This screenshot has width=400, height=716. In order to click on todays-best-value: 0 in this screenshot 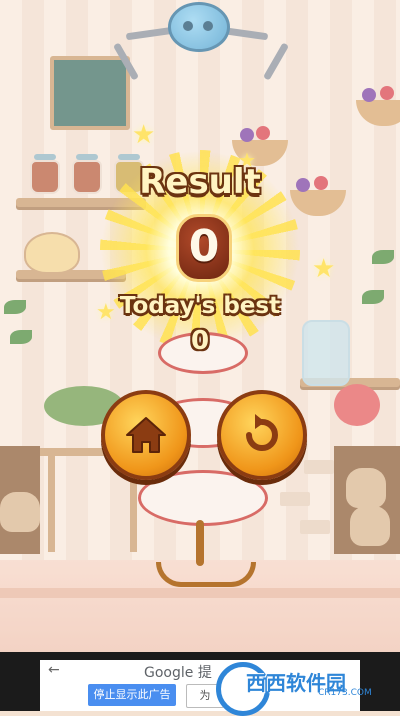, I will do `click(200, 341)`.